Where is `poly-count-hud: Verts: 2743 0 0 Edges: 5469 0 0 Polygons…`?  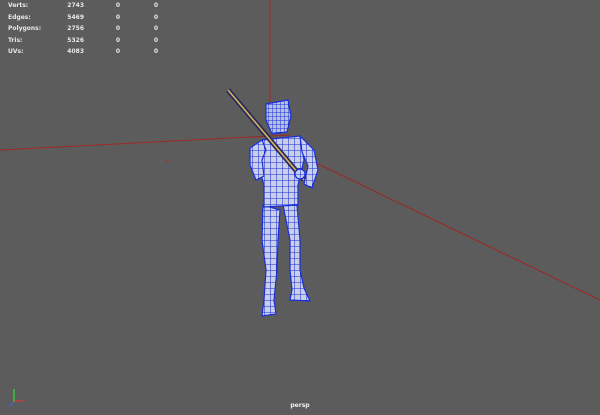 poly-count-hud: Verts: 2743 0 0 Edges: 5469 0 0 Polygons… is located at coordinates (88, 29).